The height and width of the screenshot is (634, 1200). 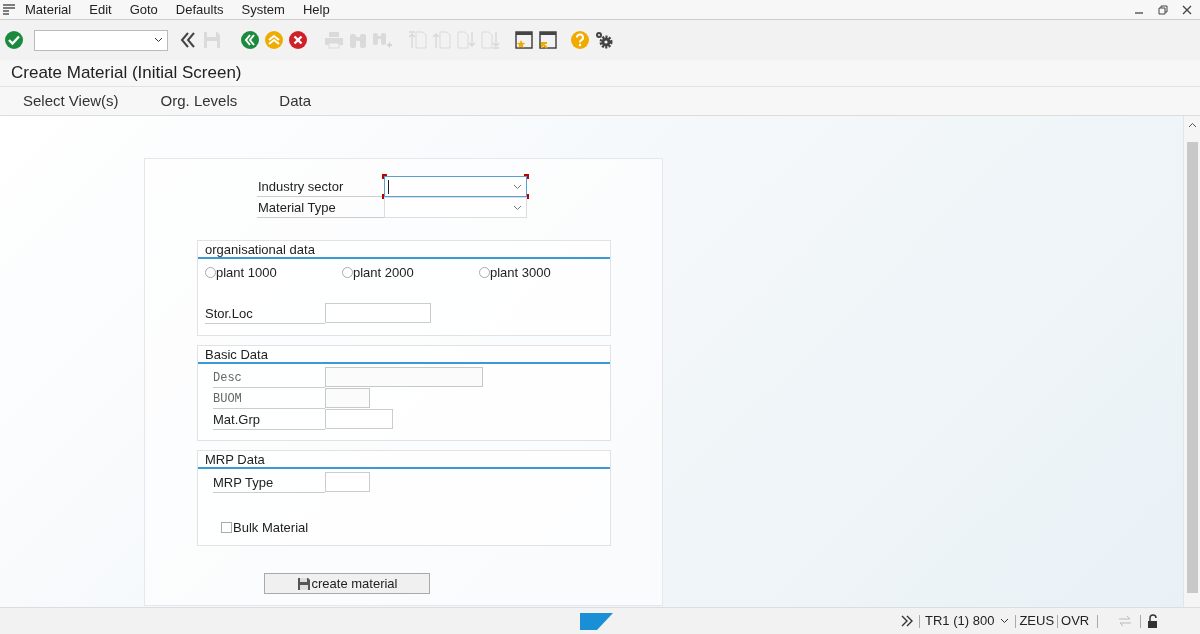 What do you see at coordinates (1075, 621) in the screenshot?
I see `input-mode: OVR` at bounding box center [1075, 621].